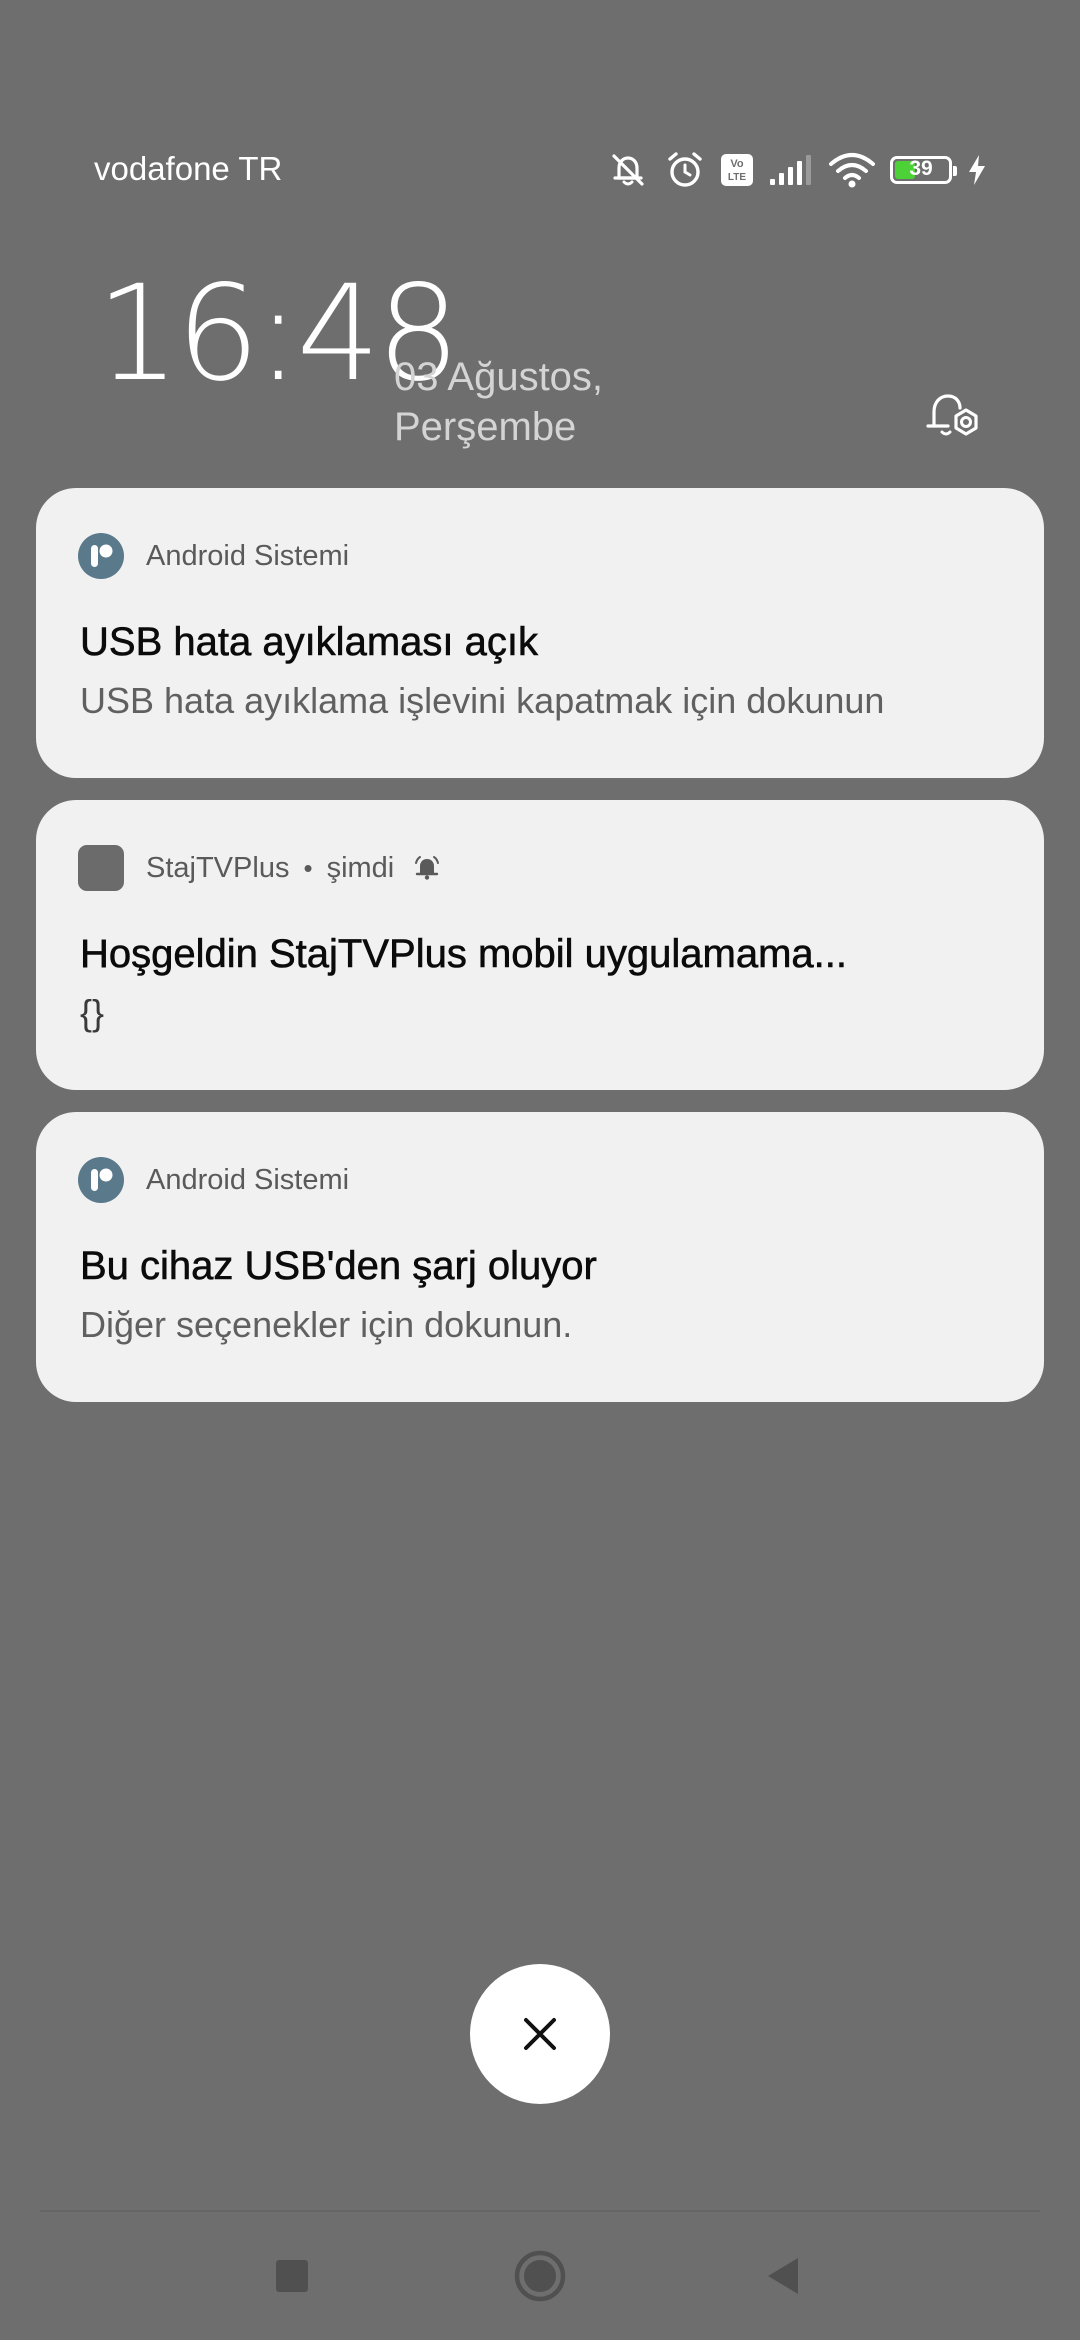 The height and width of the screenshot is (2340, 1080). I want to click on notification-settings-icon, so click(952, 415).